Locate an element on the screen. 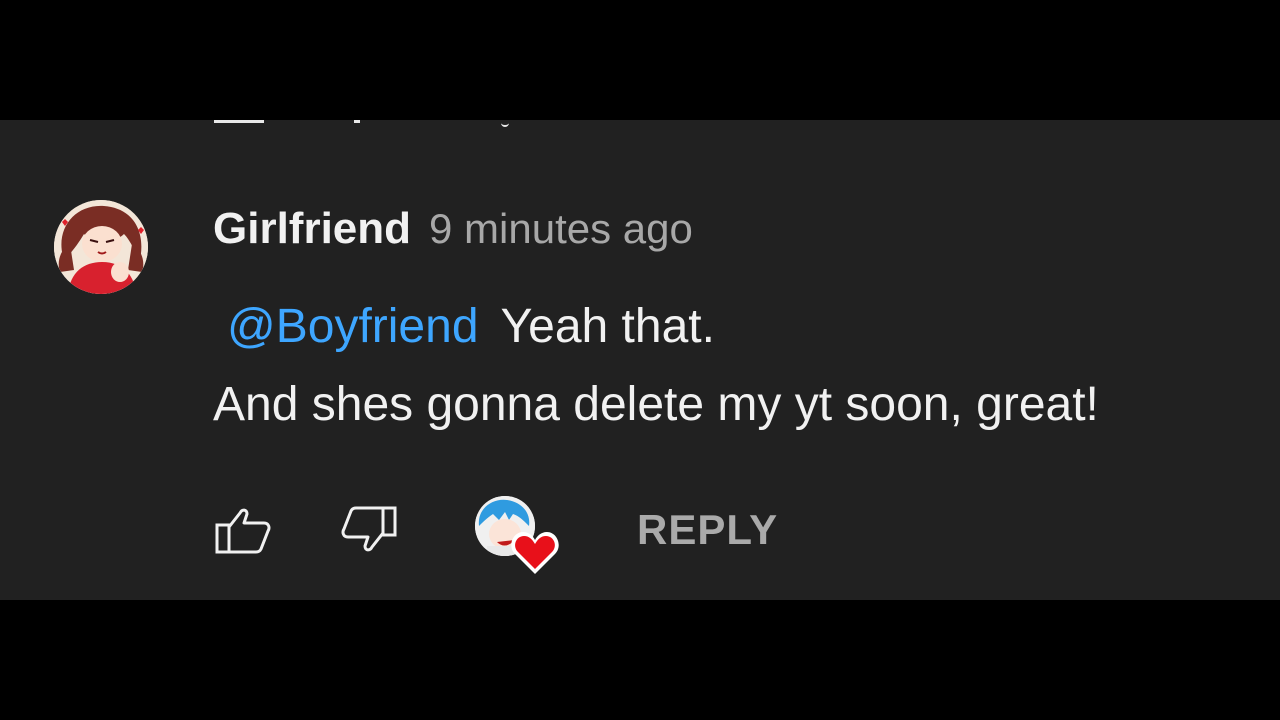 Image resolution: width=1280 pixels, height=720 pixels. avatar-image is located at coordinates (101, 247).